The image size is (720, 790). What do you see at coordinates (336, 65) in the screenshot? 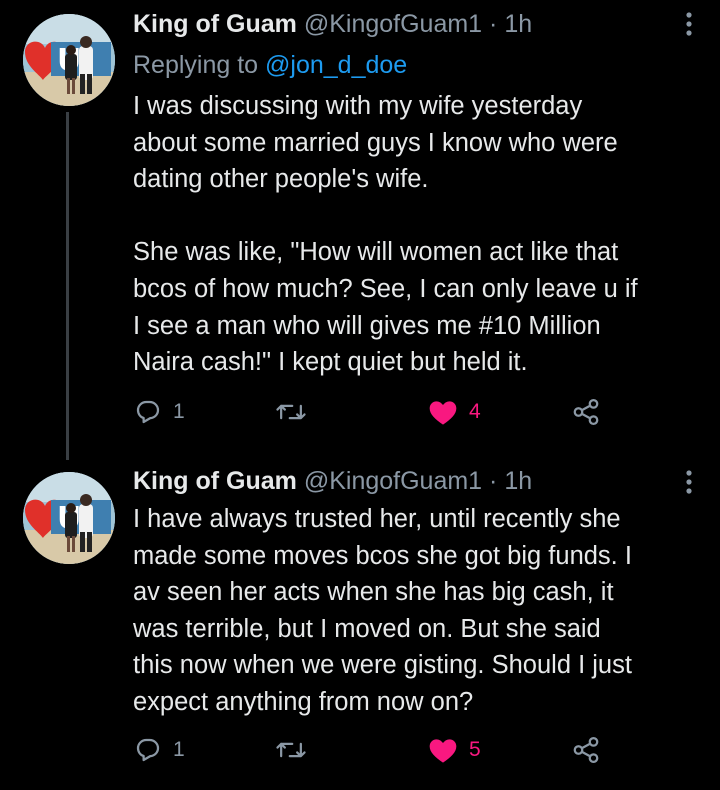
I see `mention-link: @jon_d_doe` at bounding box center [336, 65].